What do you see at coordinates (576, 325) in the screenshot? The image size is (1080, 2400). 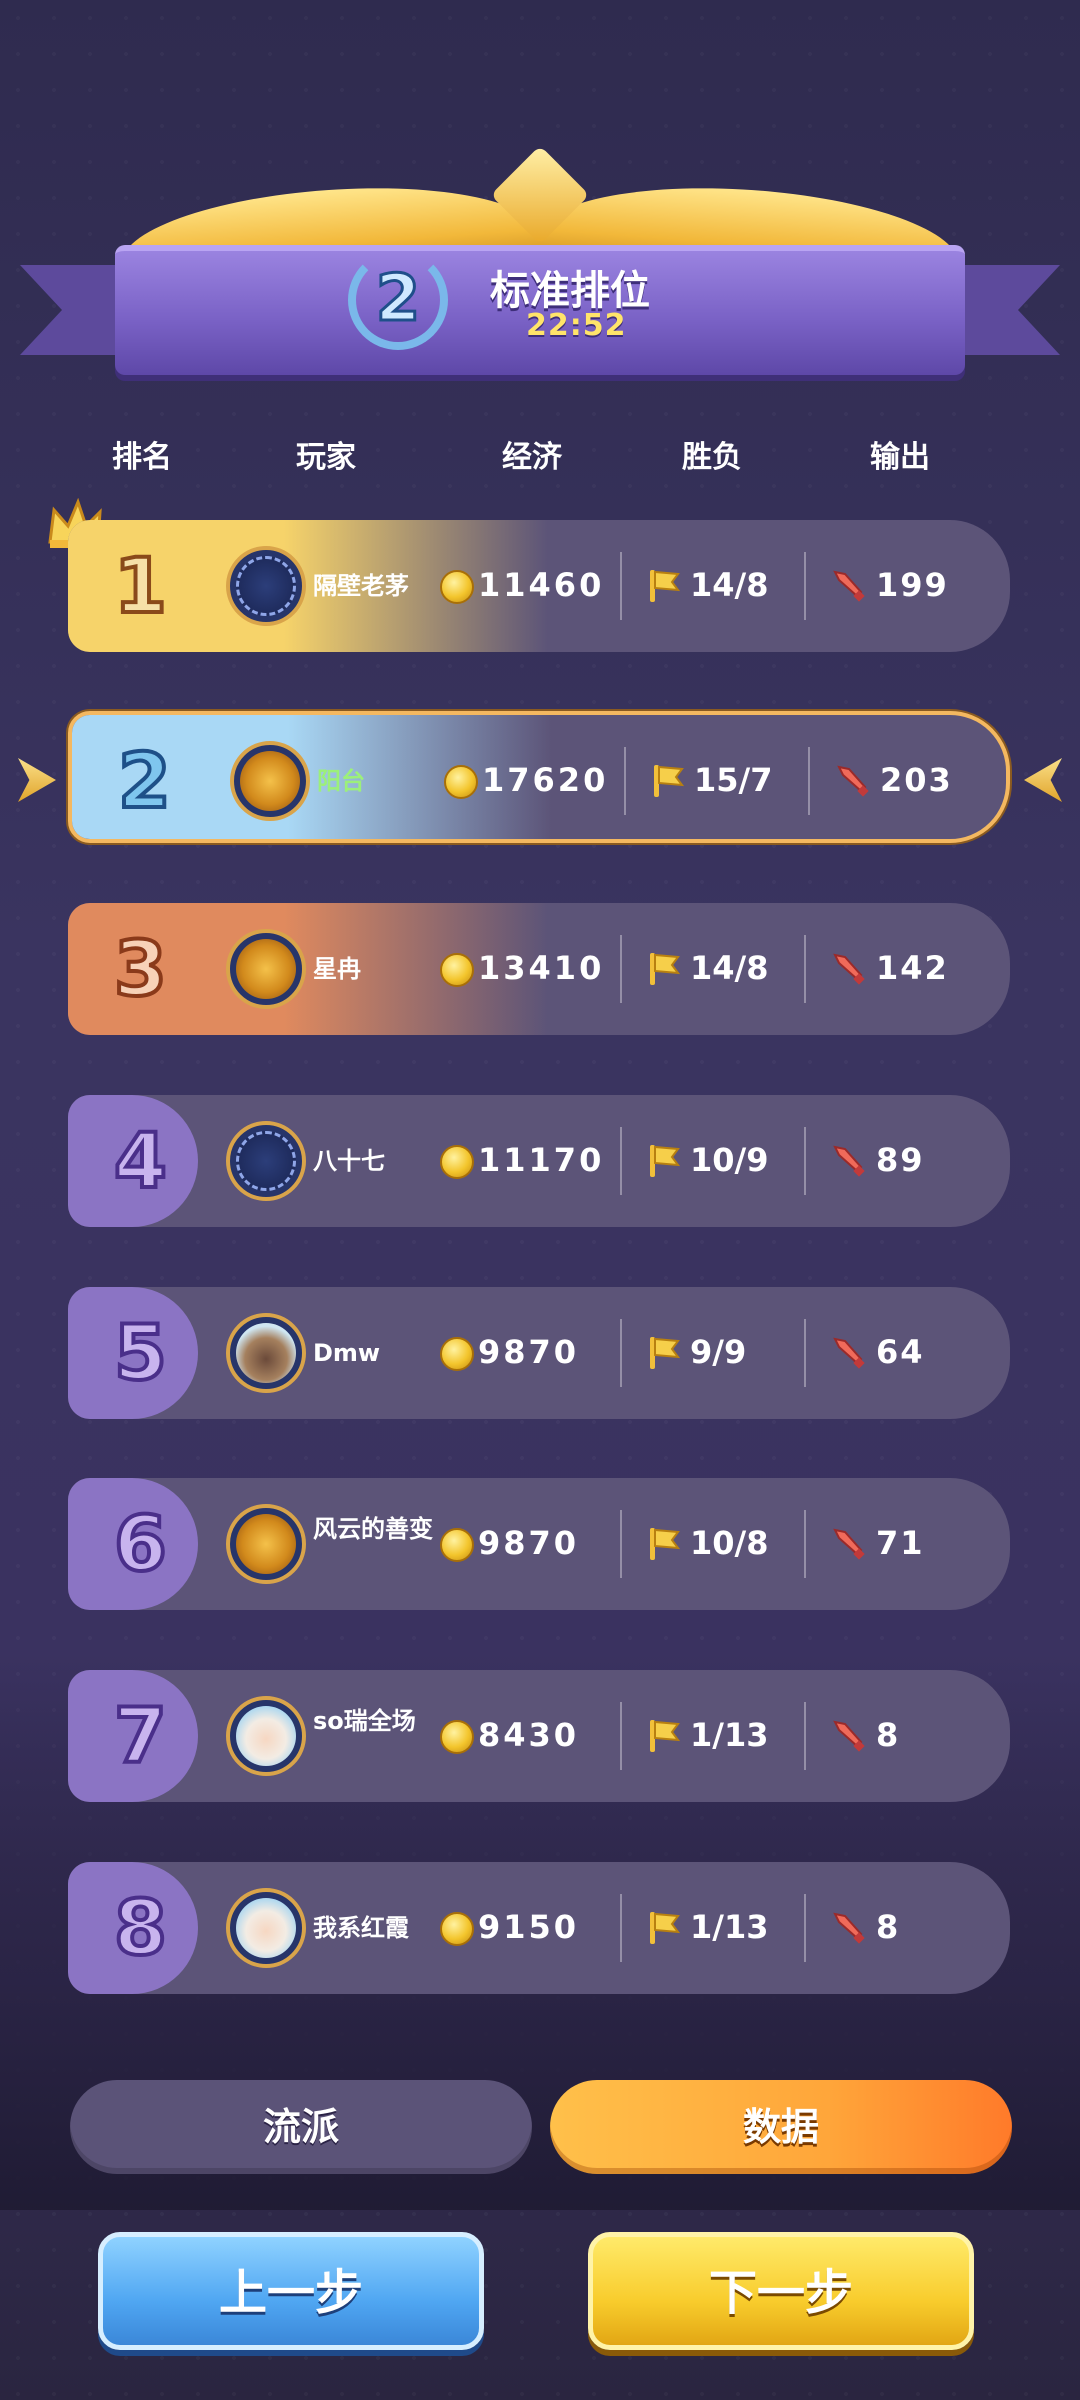 I see `match-time: 22:52` at bounding box center [576, 325].